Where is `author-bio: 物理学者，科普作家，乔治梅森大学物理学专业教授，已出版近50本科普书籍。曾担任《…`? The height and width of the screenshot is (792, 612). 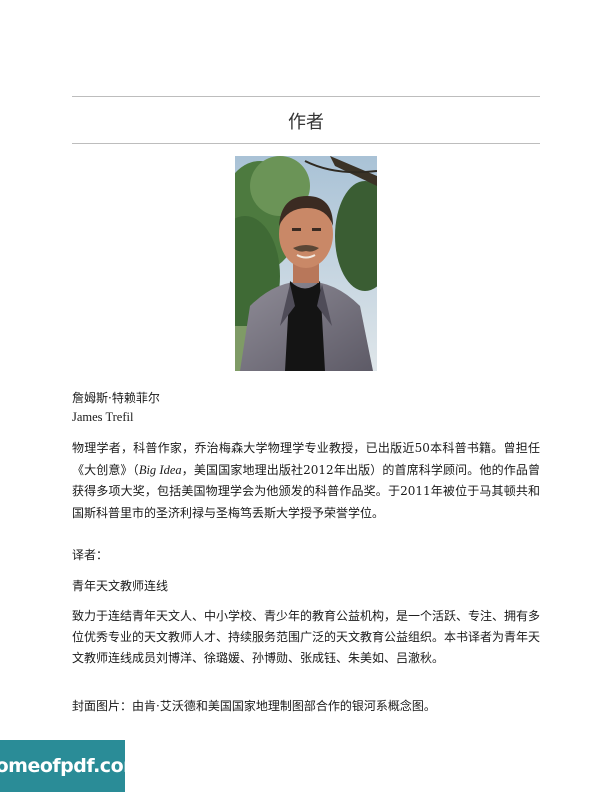
author-bio: 物理学者，科普作家，乔治梅森大学物理学专业教授，已出版近50本科普书籍。曾担任《… is located at coordinates (306, 481).